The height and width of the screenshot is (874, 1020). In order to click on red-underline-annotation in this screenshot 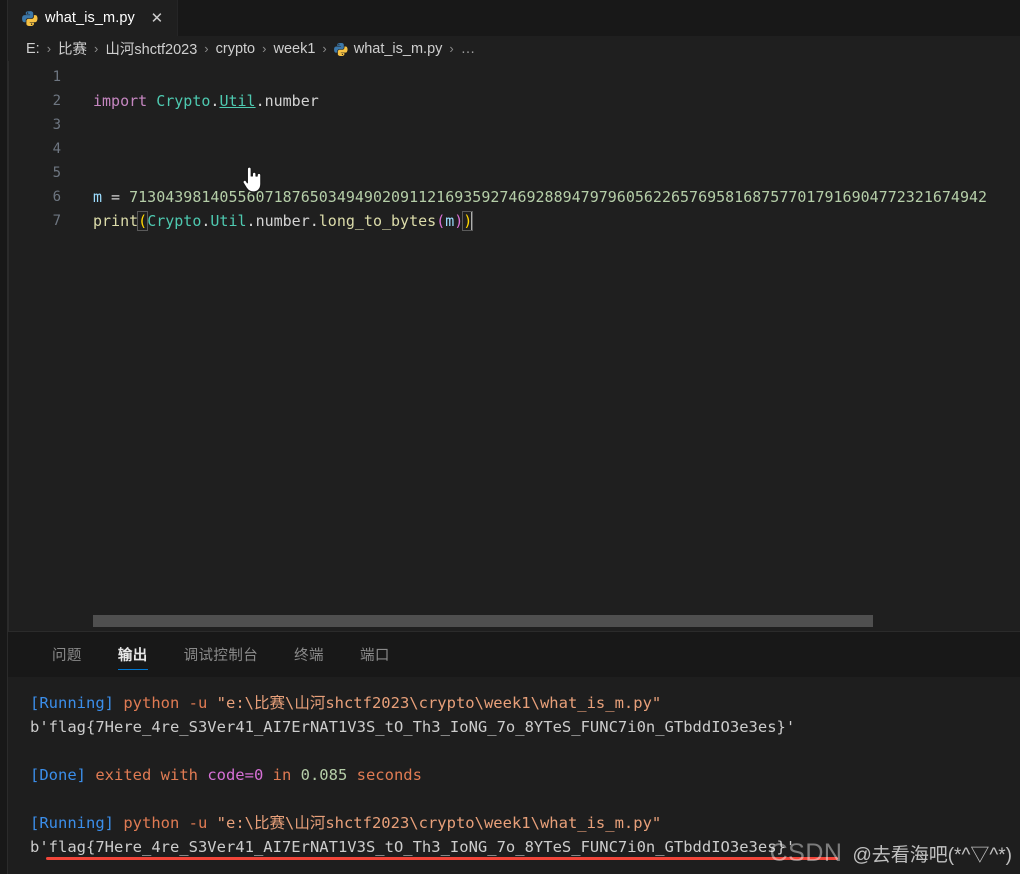, I will do `click(442, 858)`.